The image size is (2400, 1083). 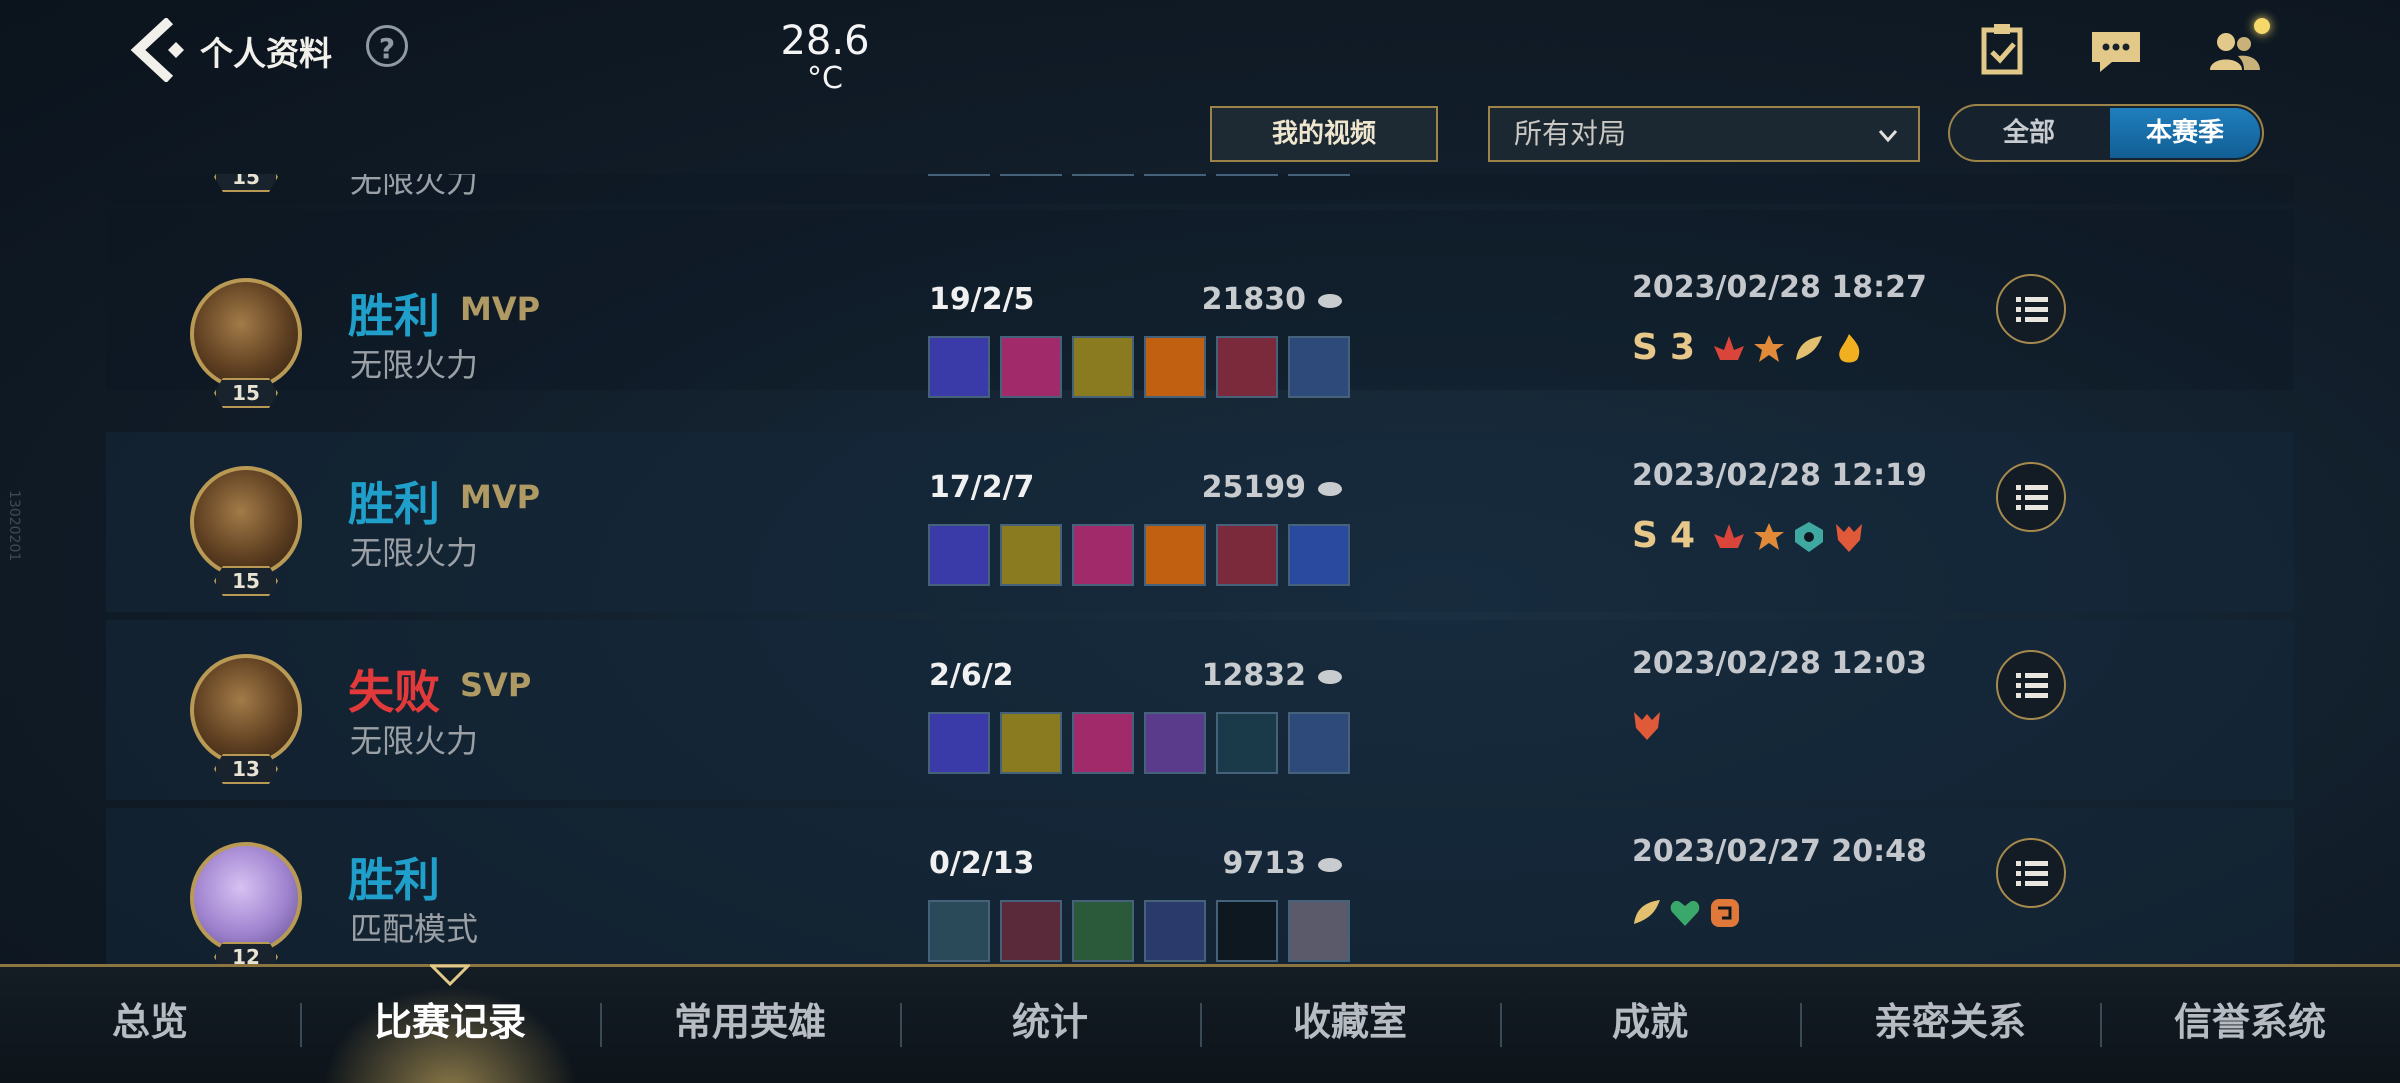 I want to click on match-filter-value: 所有对局, so click(x=1570, y=133).